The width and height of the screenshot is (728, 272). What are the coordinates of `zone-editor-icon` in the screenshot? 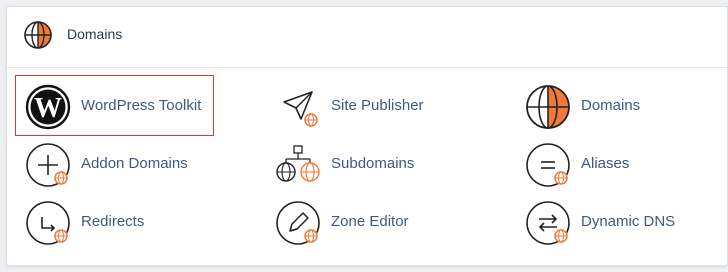 It's located at (298, 223).